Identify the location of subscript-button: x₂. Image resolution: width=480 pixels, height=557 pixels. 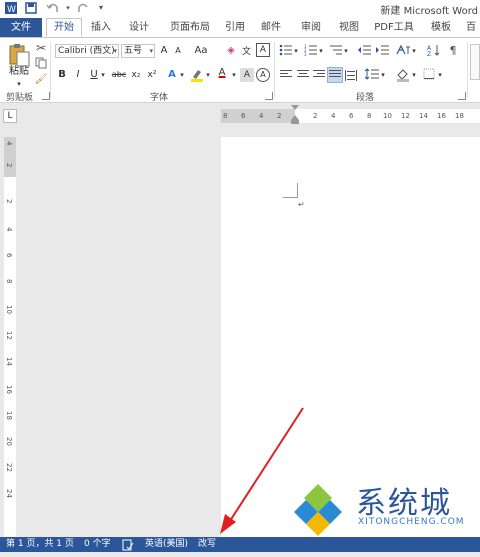
(136, 75).